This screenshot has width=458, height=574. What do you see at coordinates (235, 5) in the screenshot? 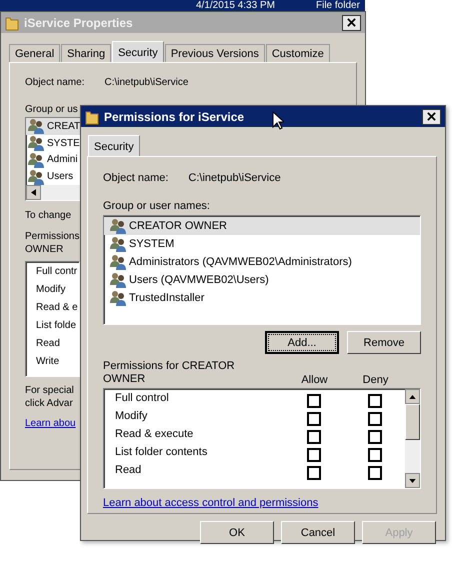
I see `date-modified-text: 4/1/2015 4:33 PM` at bounding box center [235, 5].